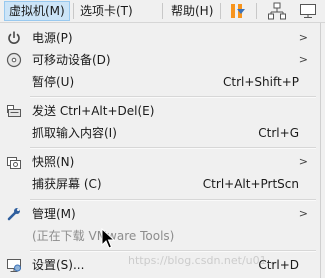 Image resolution: width=325 pixels, height=278 pixels. I want to click on dropdown-arrow-icon, so click(241, 11).